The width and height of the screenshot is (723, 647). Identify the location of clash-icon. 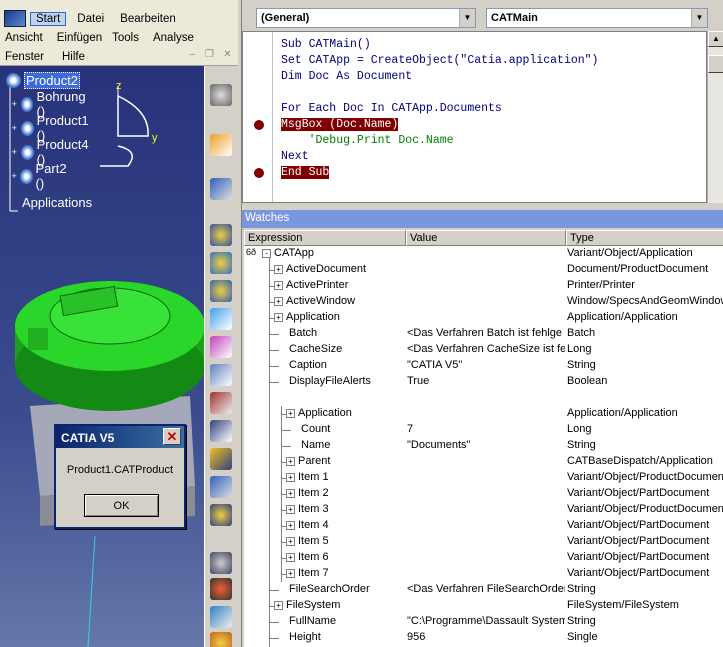
(221, 589).